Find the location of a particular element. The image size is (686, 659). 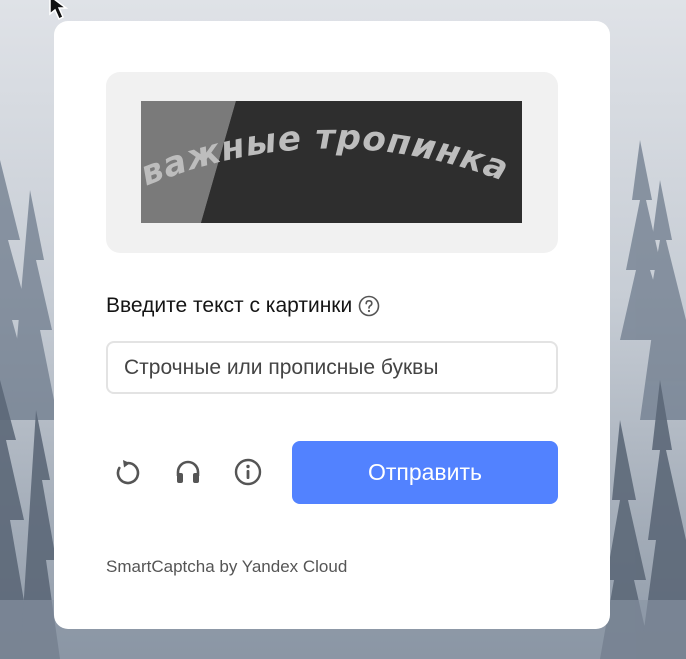

info-icon is located at coordinates (248, 472).